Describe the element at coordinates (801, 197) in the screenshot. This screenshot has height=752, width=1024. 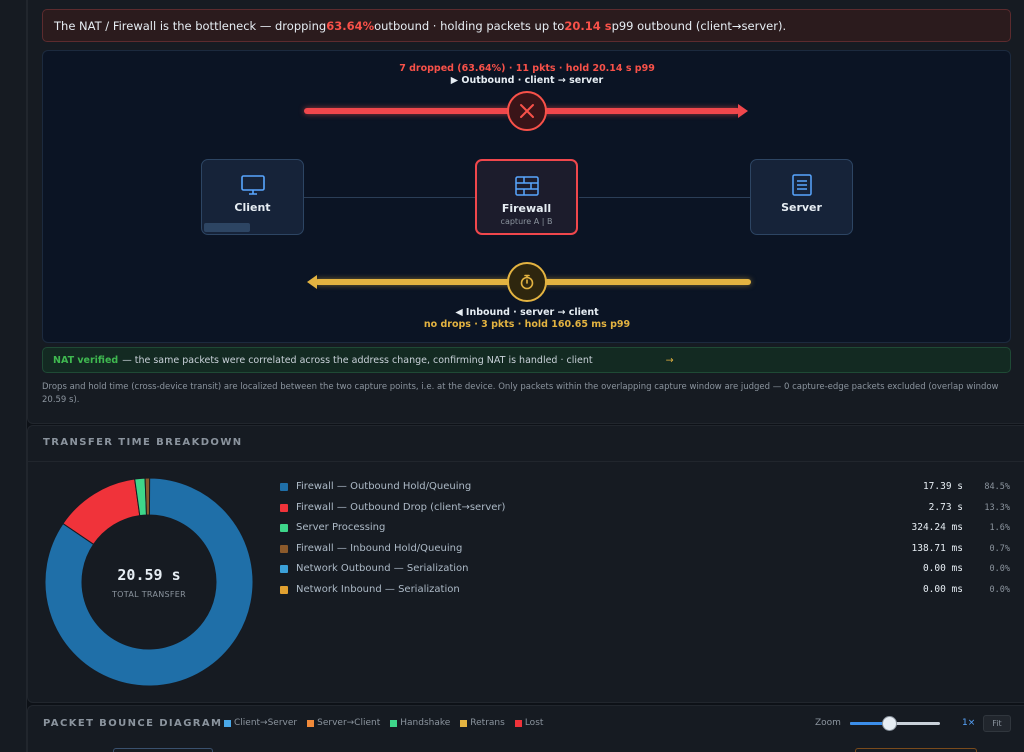
I see `node-server: Server` at that location.